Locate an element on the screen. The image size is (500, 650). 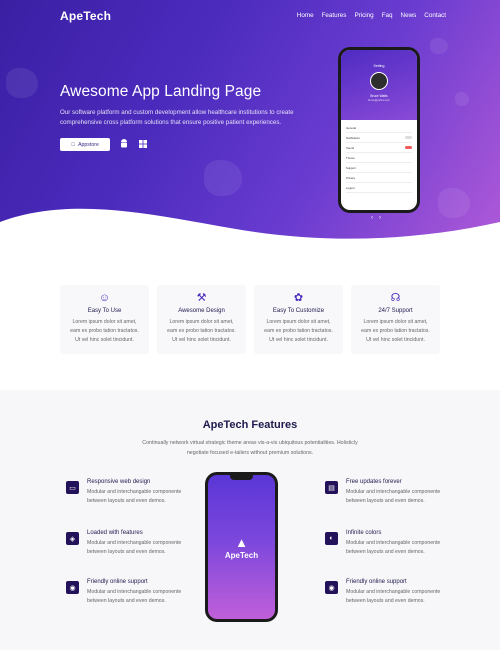
feature-title: Loaded with features is located at coordinates (115, 533).